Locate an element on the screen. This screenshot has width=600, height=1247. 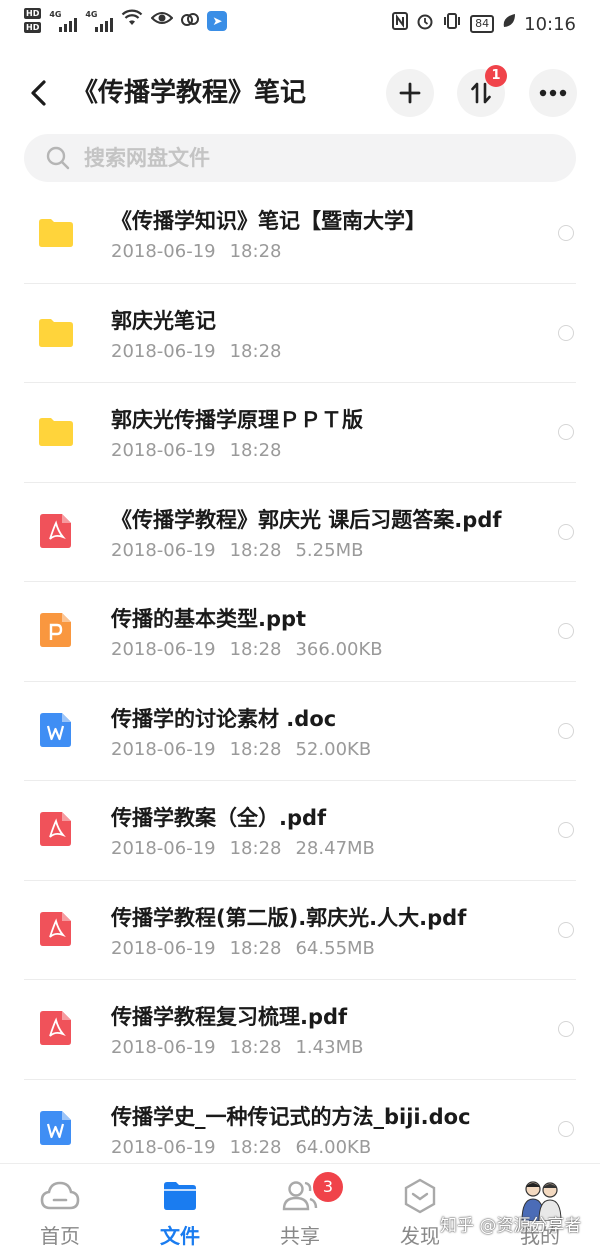
cloud-icon is located at coordinates (60, 1195).